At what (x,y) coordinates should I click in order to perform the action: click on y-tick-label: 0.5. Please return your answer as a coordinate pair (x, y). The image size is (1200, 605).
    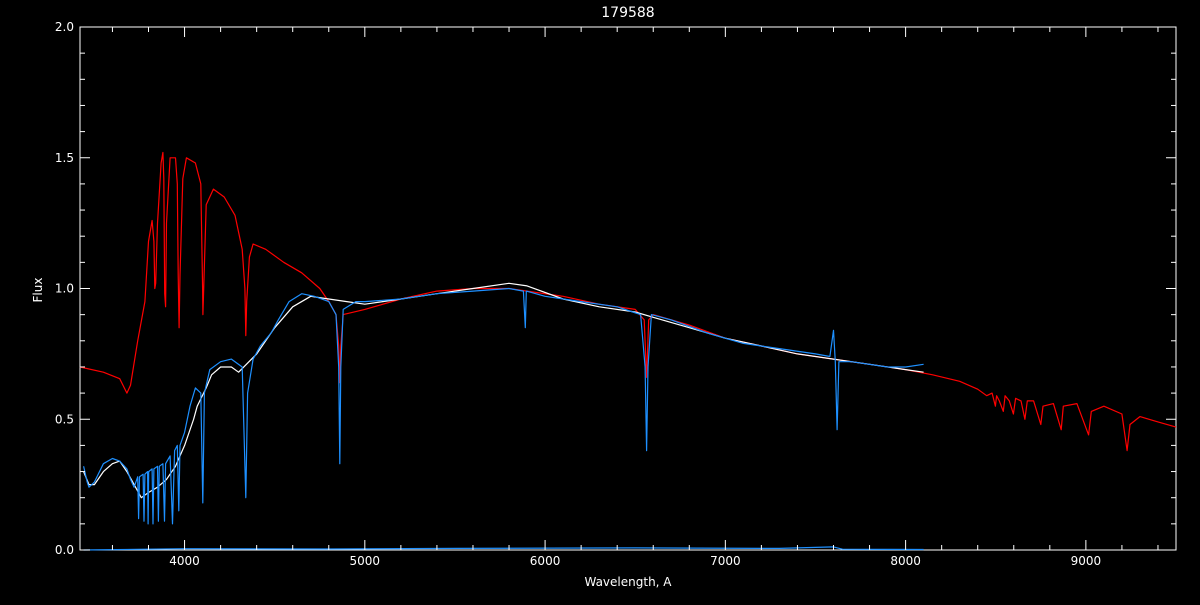
    Looking at the image, I should click on (64, 419).